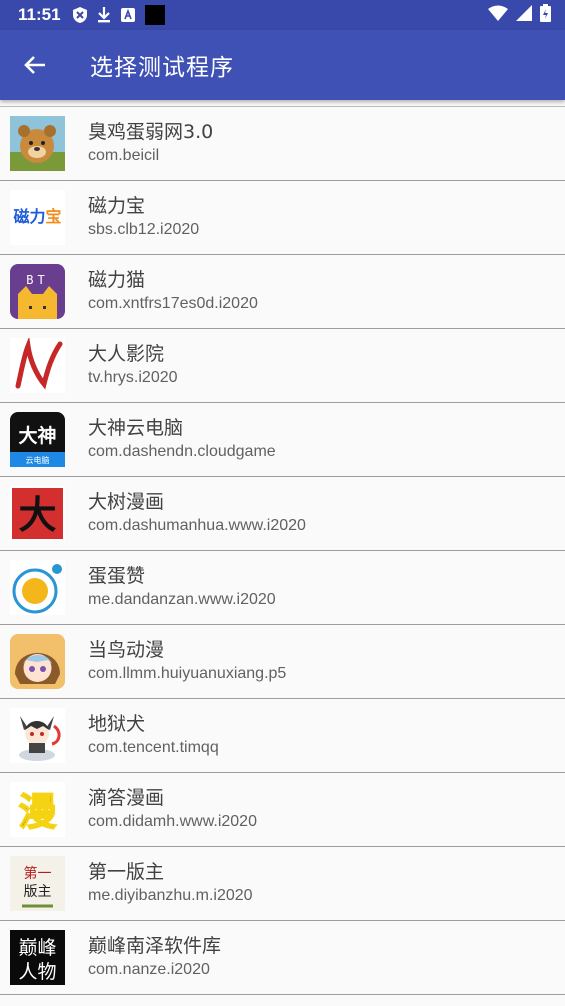  What do you see at coordinates (37, 291) in the screenshot?
I see `bt-cat-icon: BT` at bounding box center [37, 291].